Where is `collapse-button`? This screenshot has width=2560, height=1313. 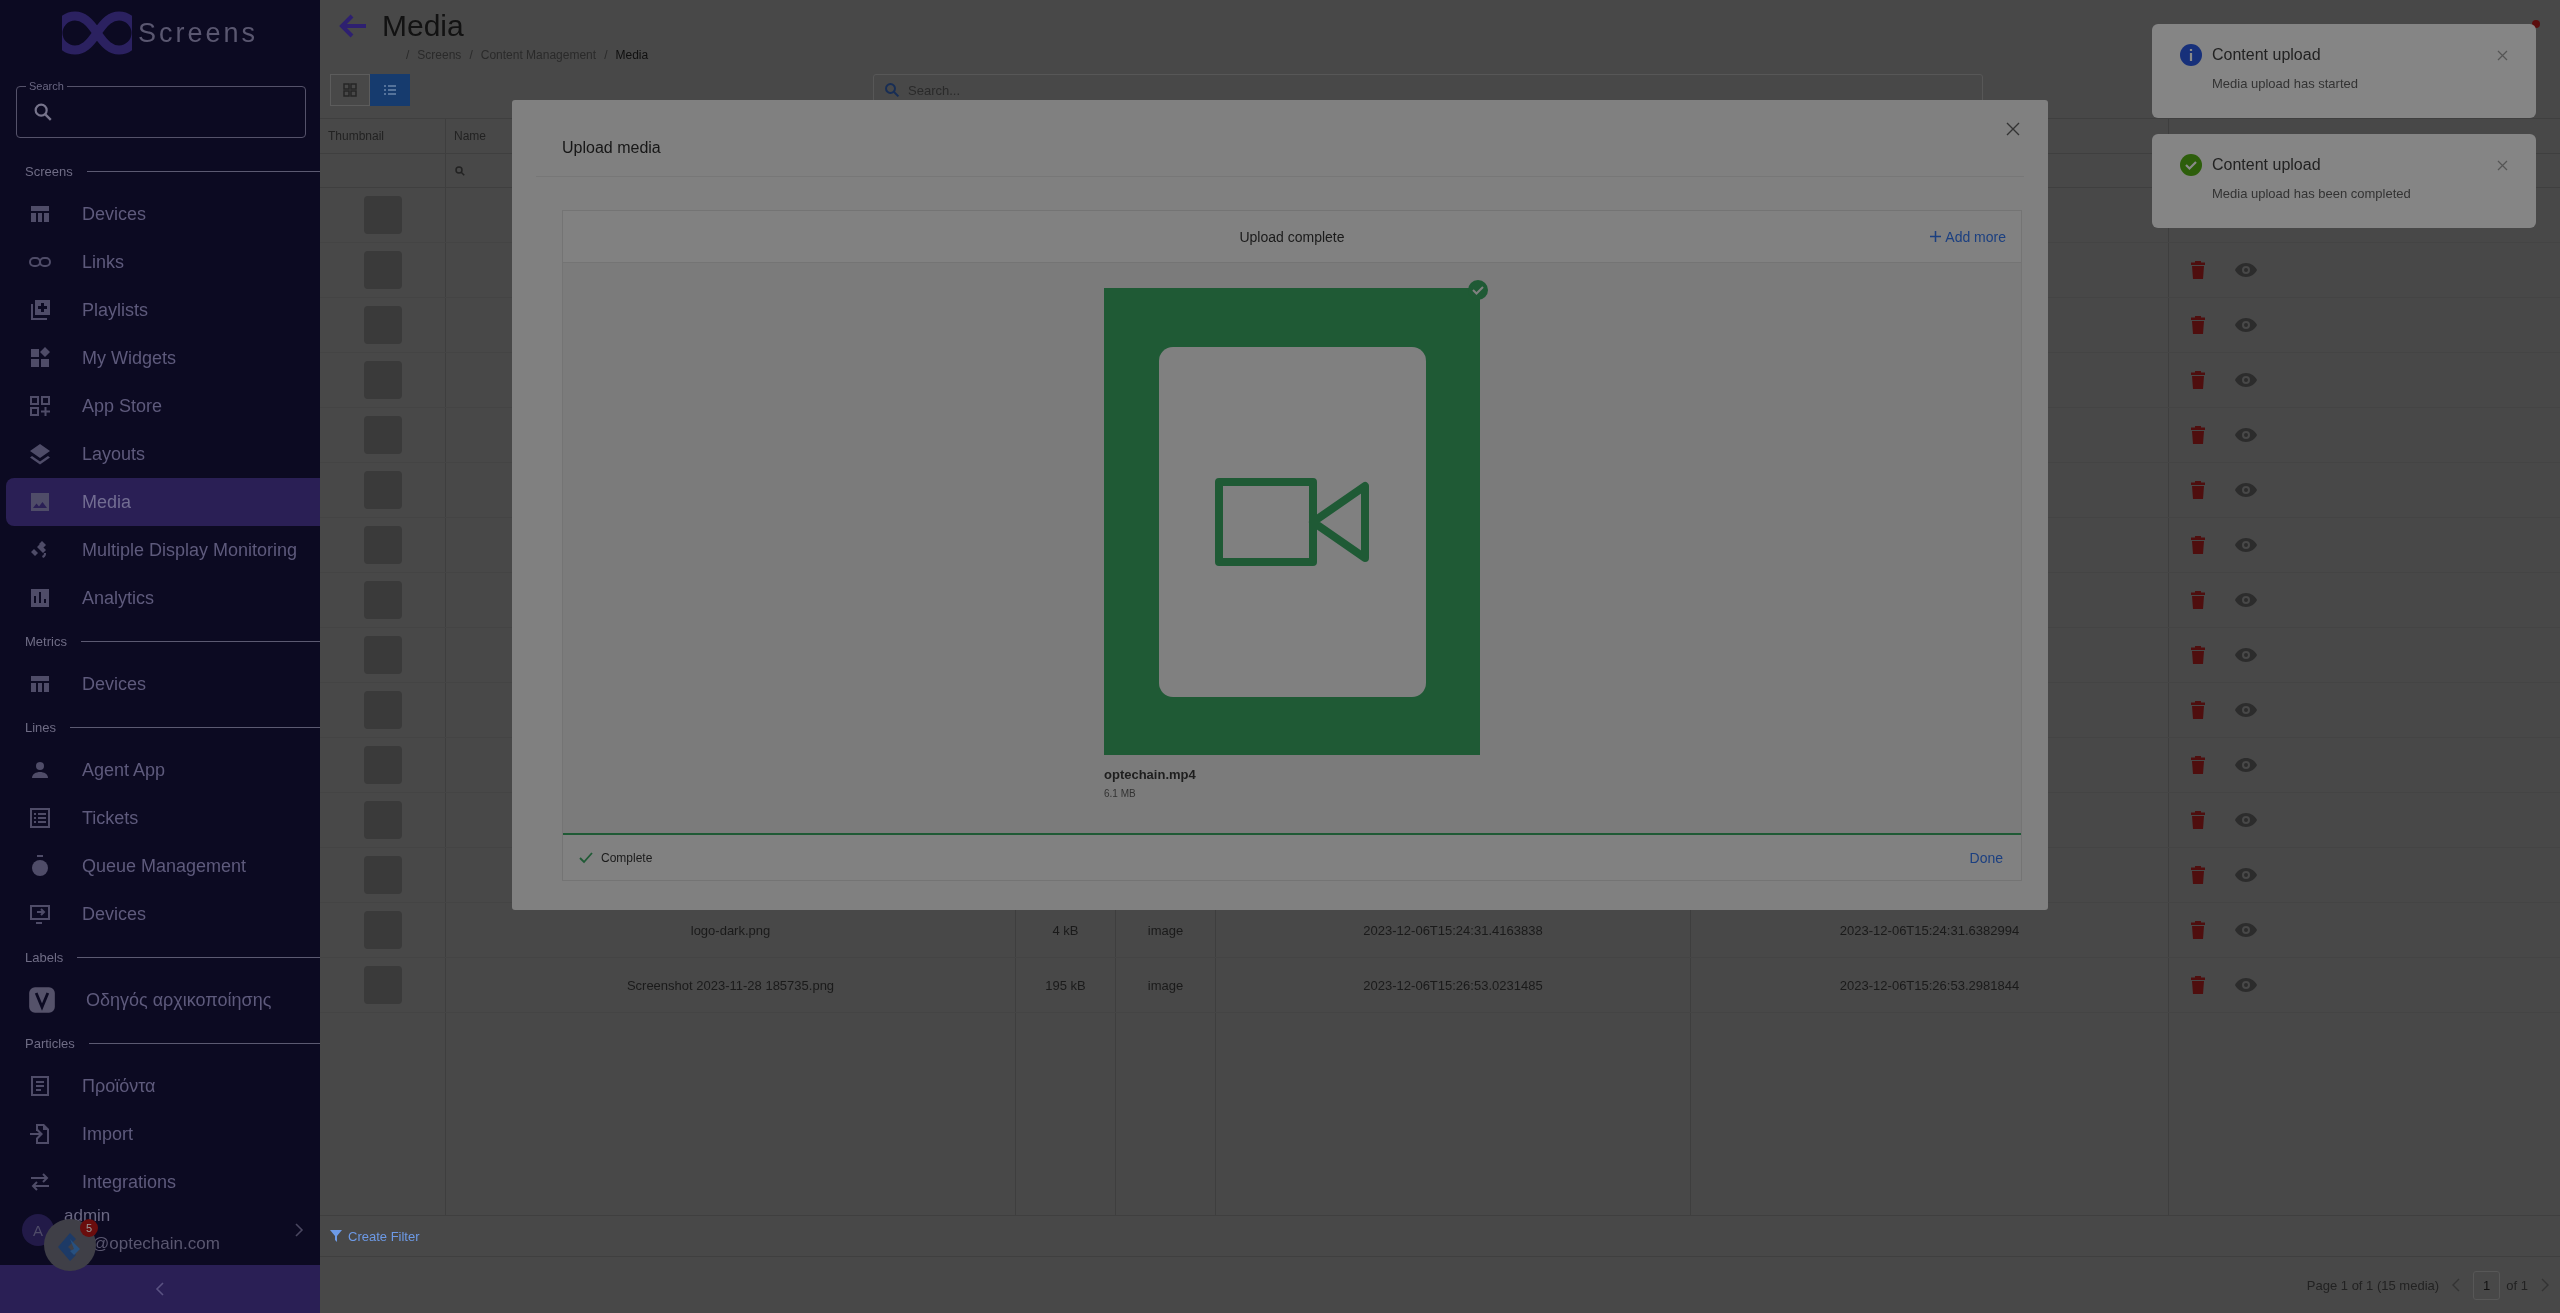
collapse-button is located at coordinates (160, 1289).